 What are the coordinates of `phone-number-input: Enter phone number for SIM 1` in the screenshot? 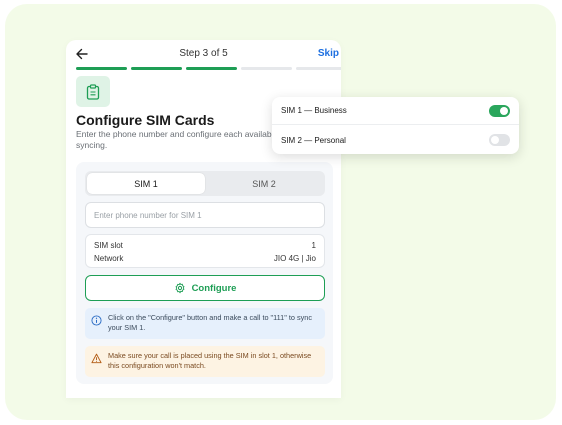 It's located at (205, 215).